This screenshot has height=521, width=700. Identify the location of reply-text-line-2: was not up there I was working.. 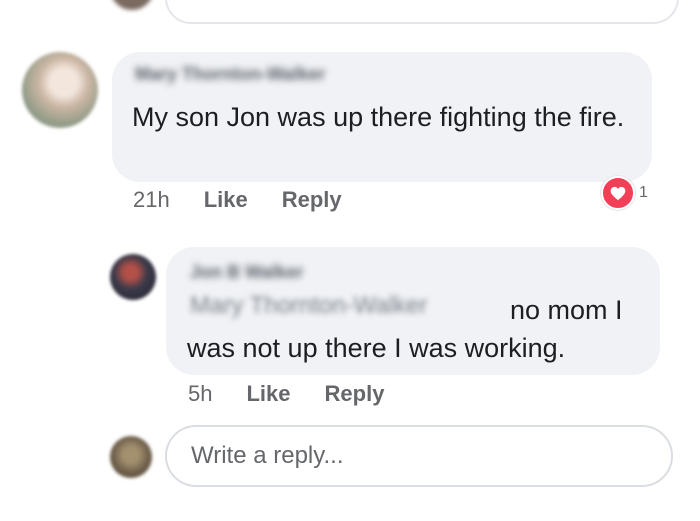
(376, 348).